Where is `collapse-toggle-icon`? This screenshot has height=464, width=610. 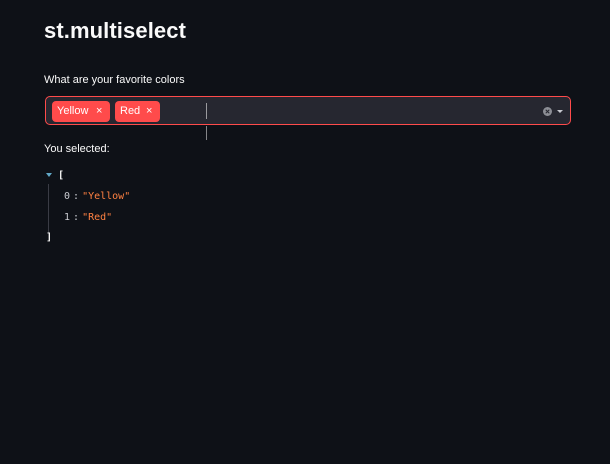
collapse-toggle-icon is located at coordinates (49, 175).